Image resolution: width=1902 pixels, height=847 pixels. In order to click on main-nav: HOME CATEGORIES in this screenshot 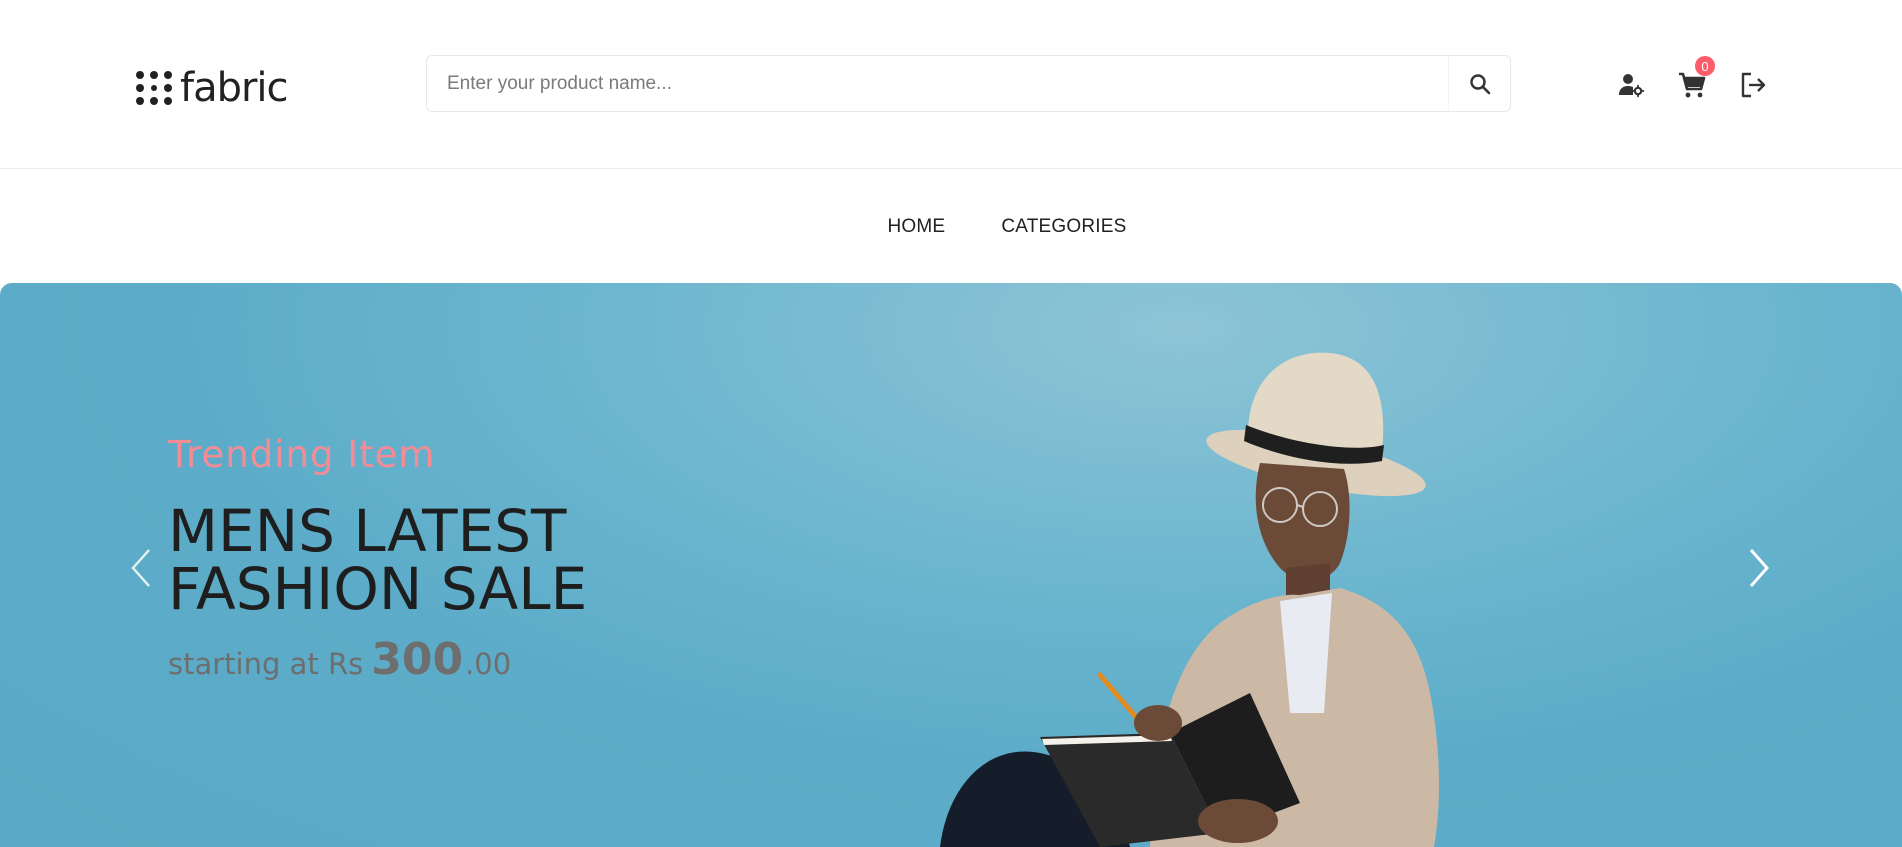, I will do `click(951, 226)`.